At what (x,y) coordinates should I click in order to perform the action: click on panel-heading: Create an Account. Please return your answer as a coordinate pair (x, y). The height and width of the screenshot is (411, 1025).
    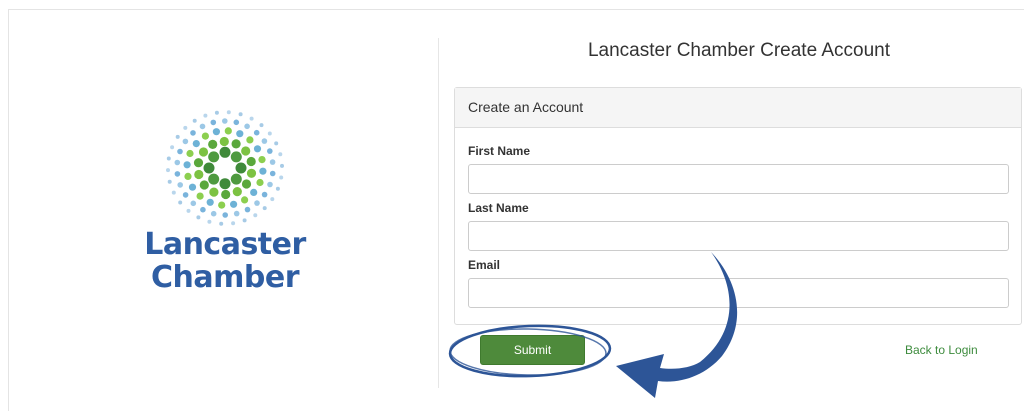
    Looking at the image, I should click on (738, 108).